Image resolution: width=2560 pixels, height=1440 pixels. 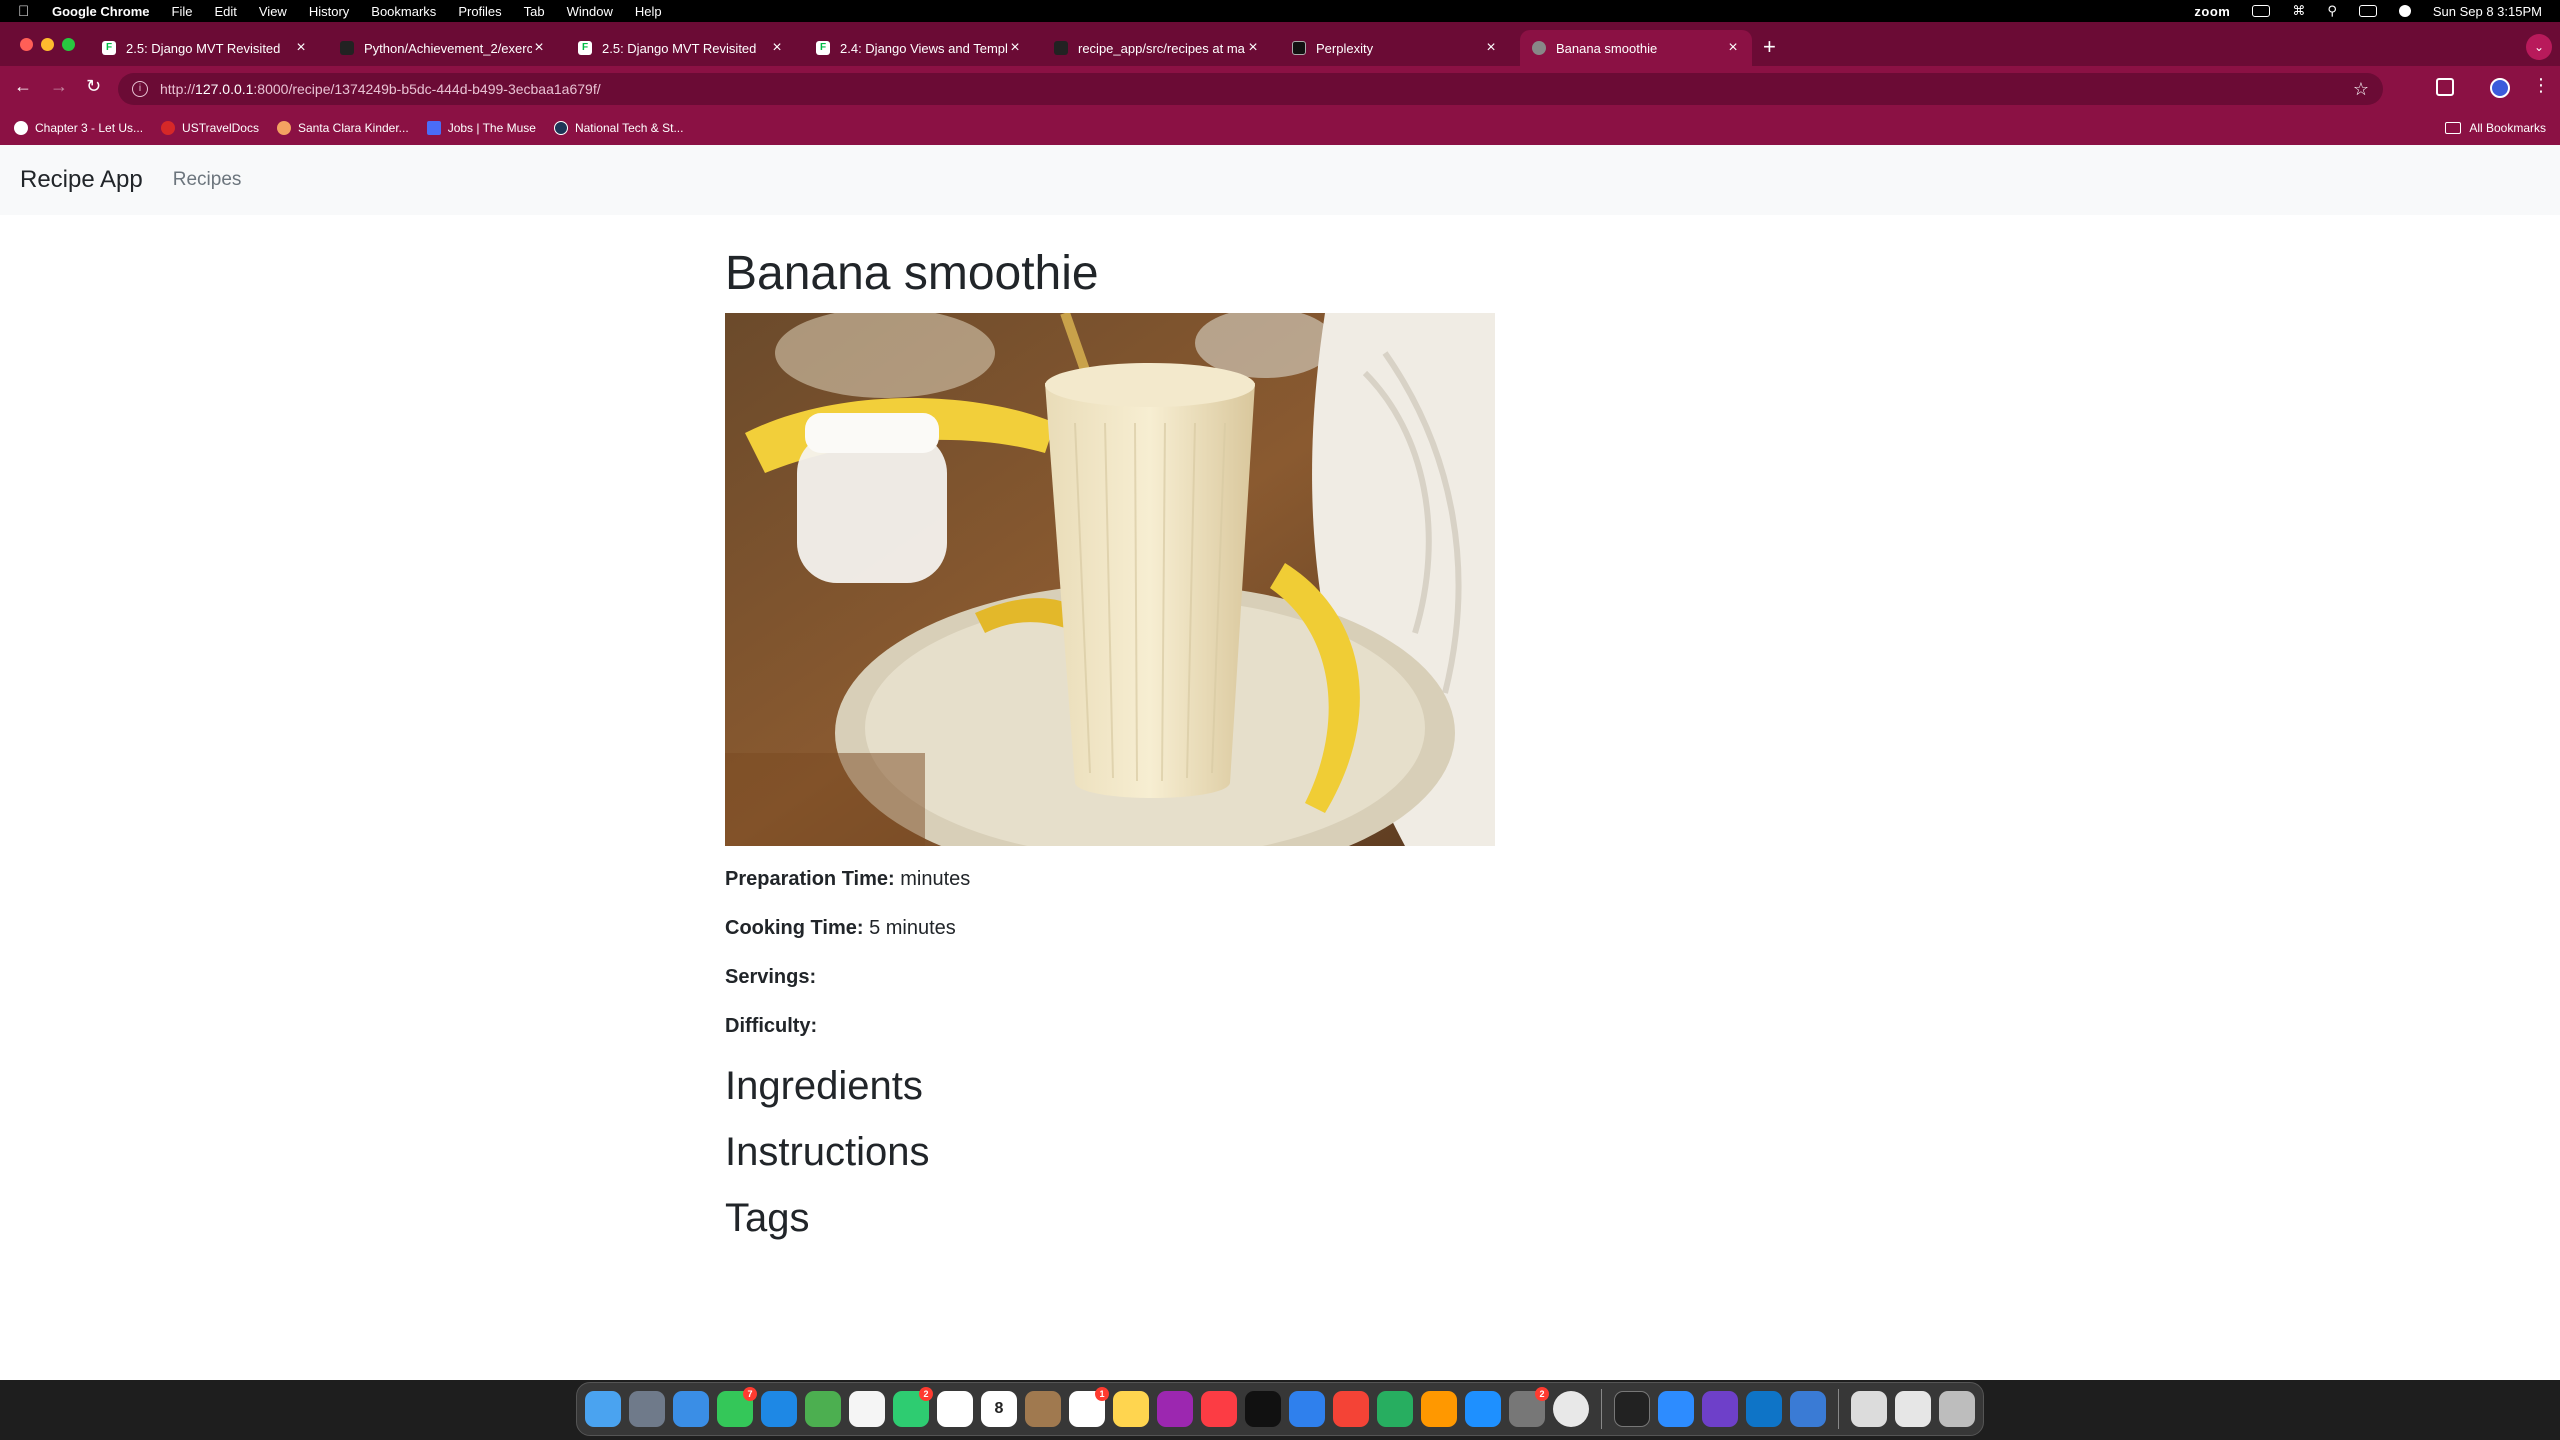 I want to click on trash-icon, so click(x=1957, y=1409).